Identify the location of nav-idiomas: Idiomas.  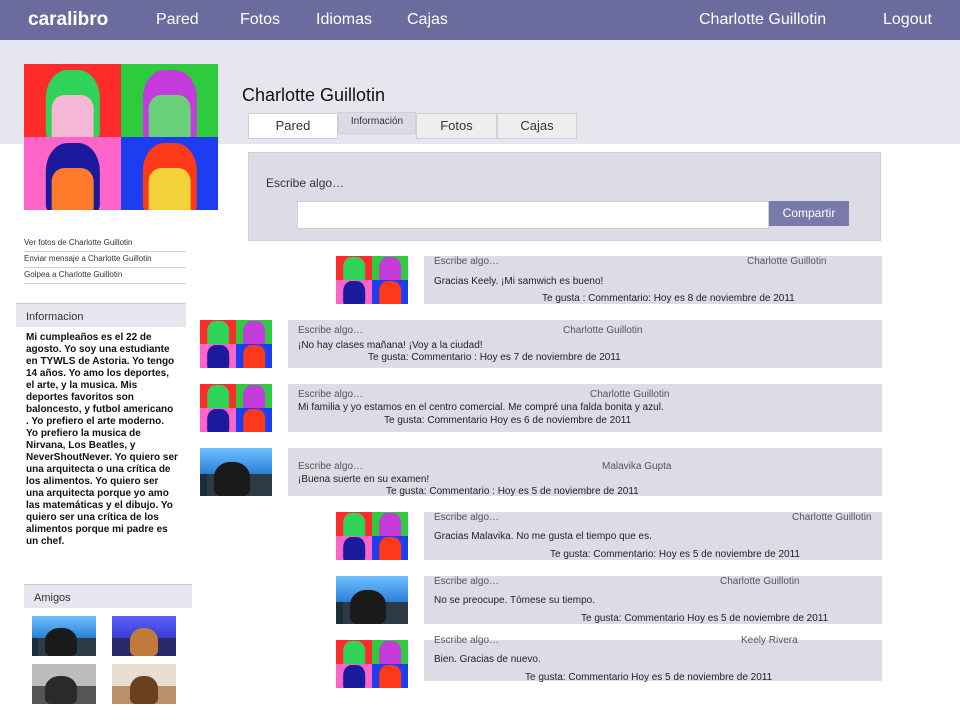
(344, 20).